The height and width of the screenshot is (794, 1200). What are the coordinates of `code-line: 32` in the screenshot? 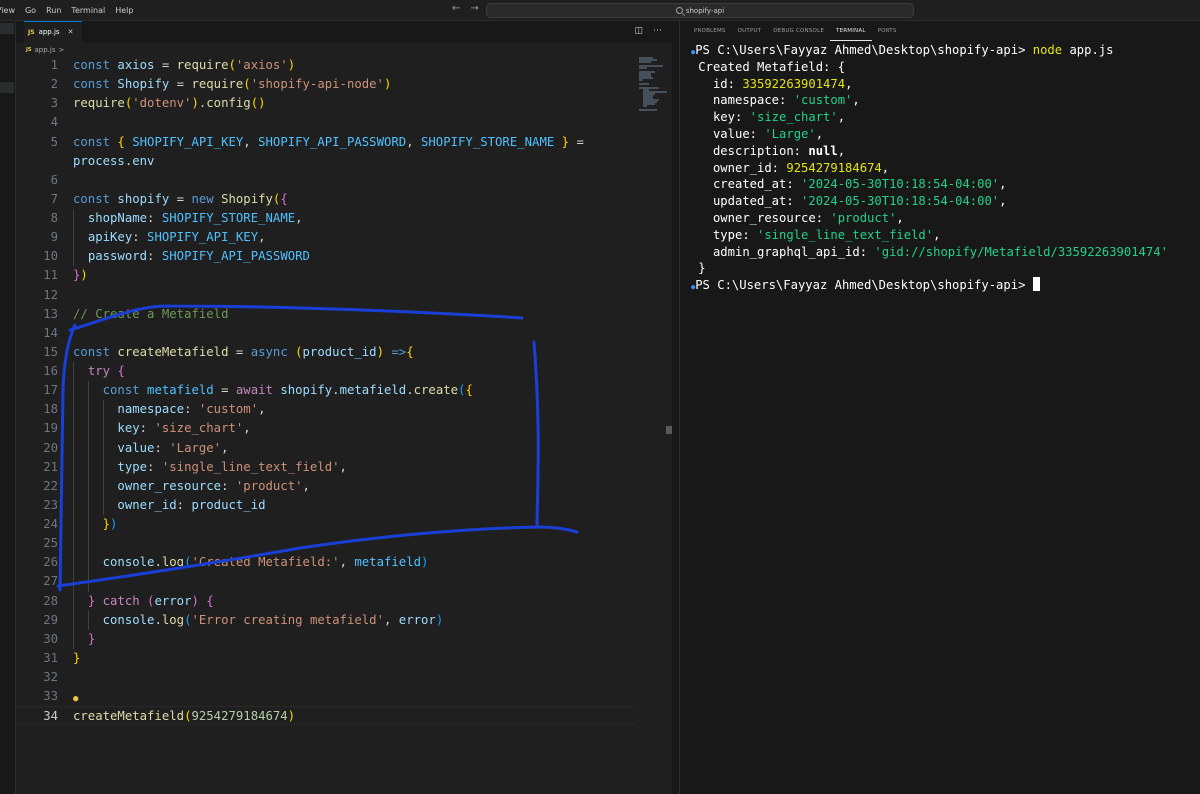 It's located at (326, 677).